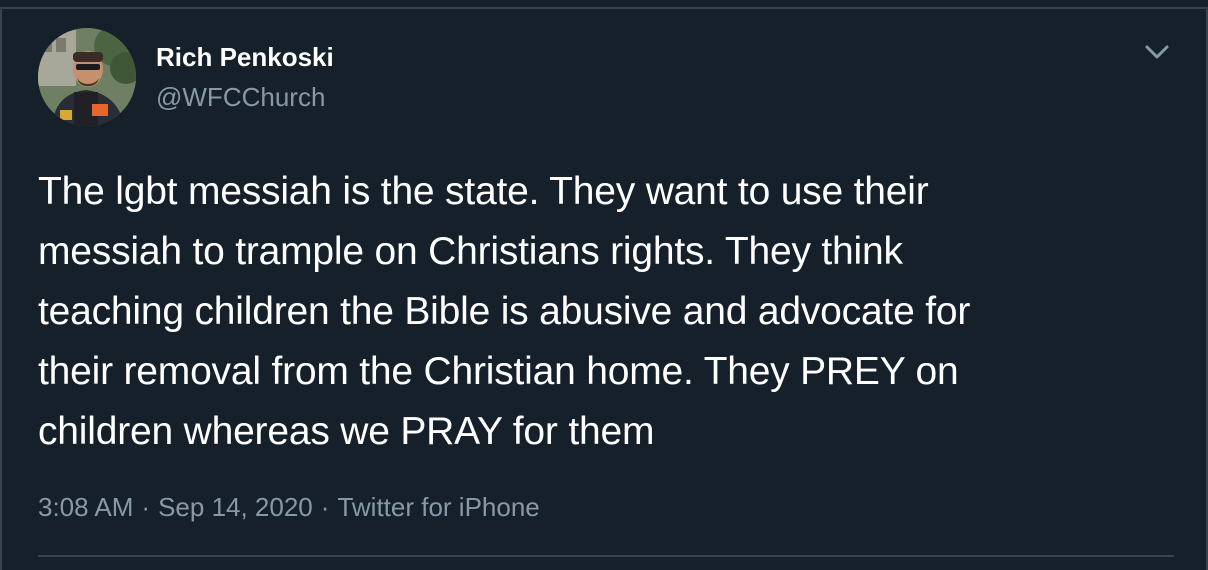 The width and height of the screenshot is (1208, 570). I want to click on user-handle: @WFCChurch, so click(240, 97).